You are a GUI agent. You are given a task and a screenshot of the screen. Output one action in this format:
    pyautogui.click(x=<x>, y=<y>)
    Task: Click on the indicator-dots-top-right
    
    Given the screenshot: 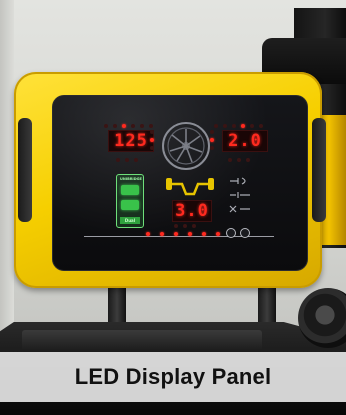 What is the action you would take?
    pyautogui.click(x=238, y=126)
    